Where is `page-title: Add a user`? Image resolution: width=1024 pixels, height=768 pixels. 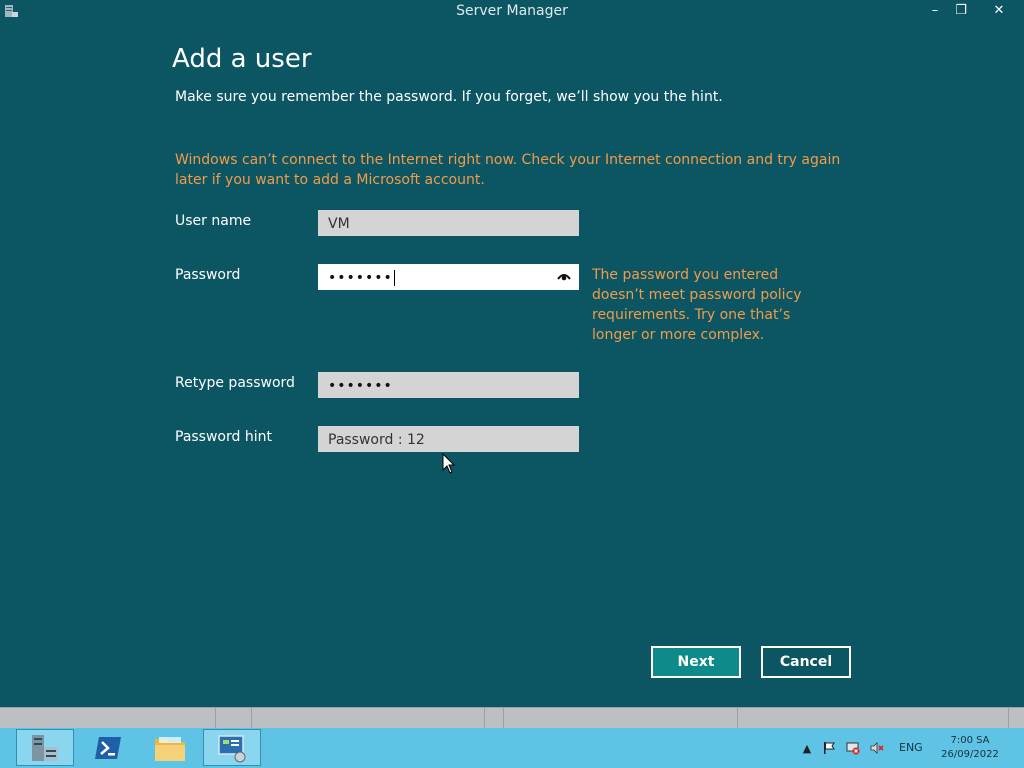
page-title: Add a user is located at coordinates (242, 59).